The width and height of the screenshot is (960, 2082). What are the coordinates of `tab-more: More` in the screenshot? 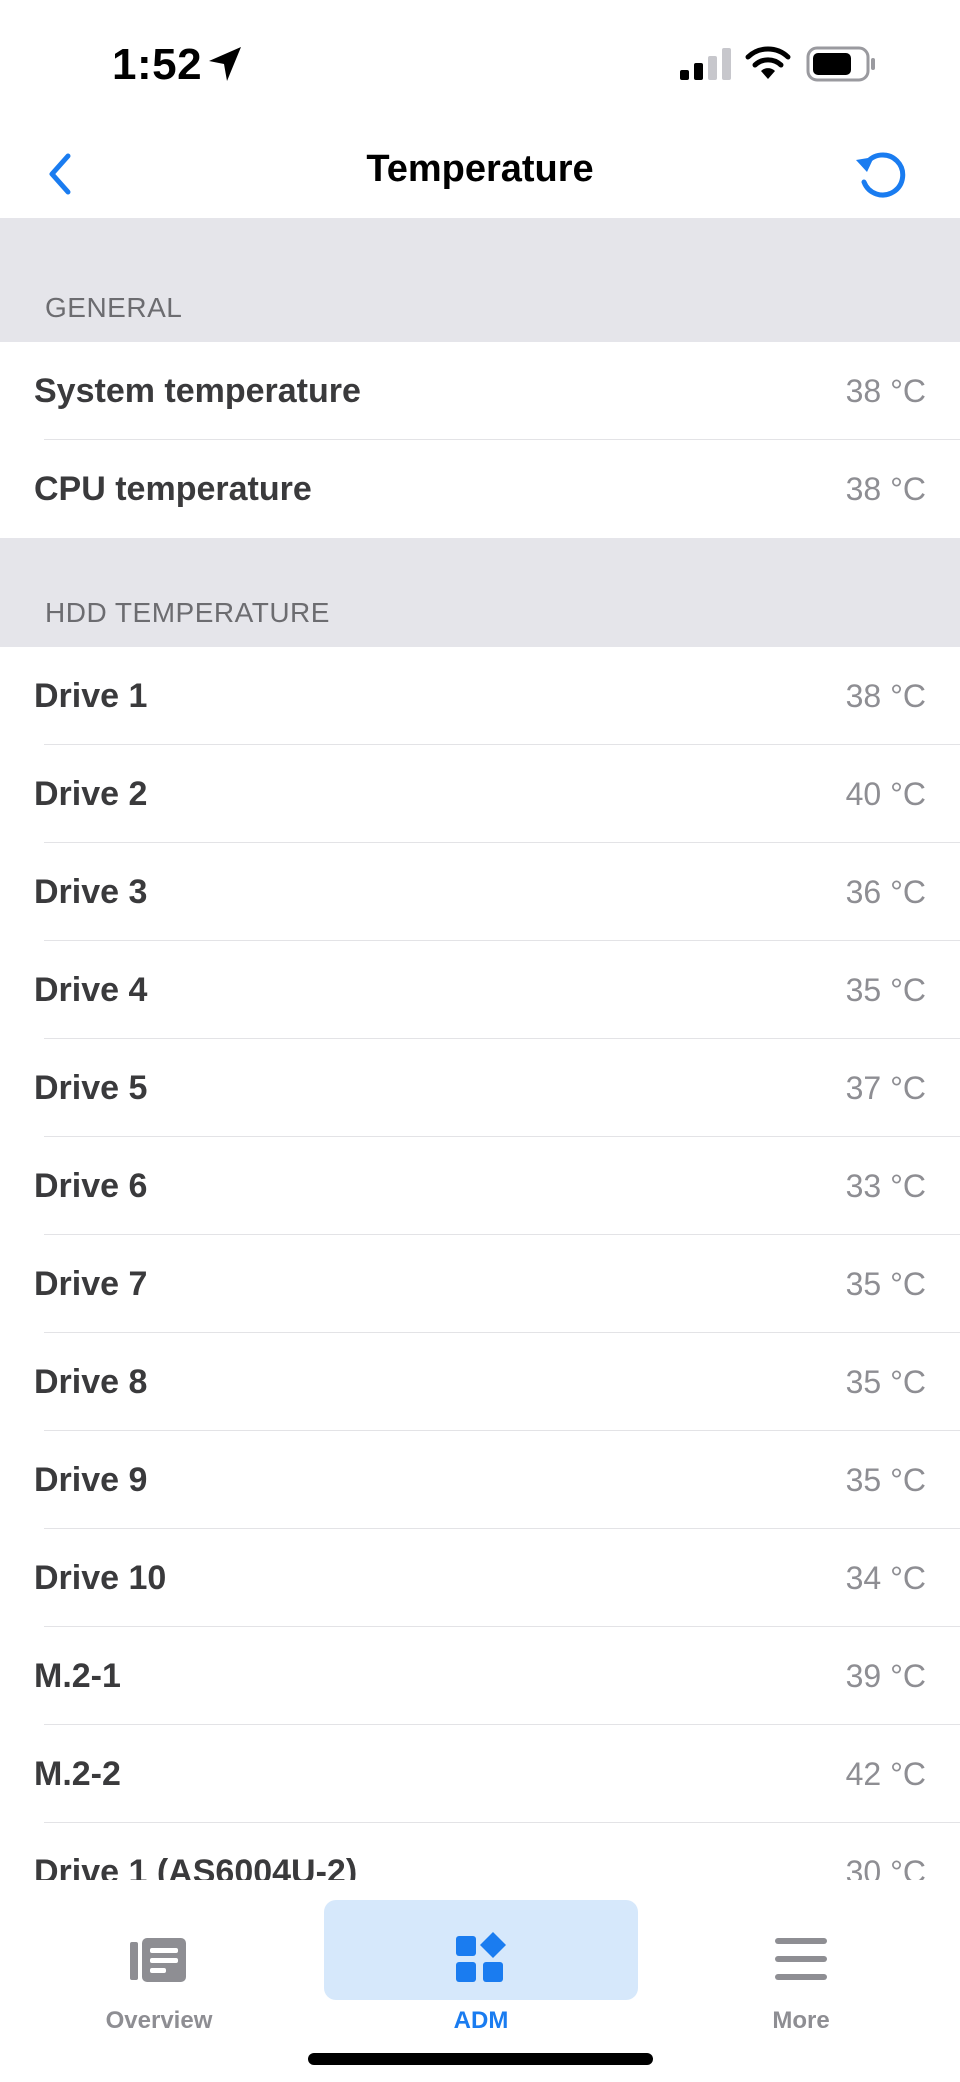 It's located at (801, 1967).